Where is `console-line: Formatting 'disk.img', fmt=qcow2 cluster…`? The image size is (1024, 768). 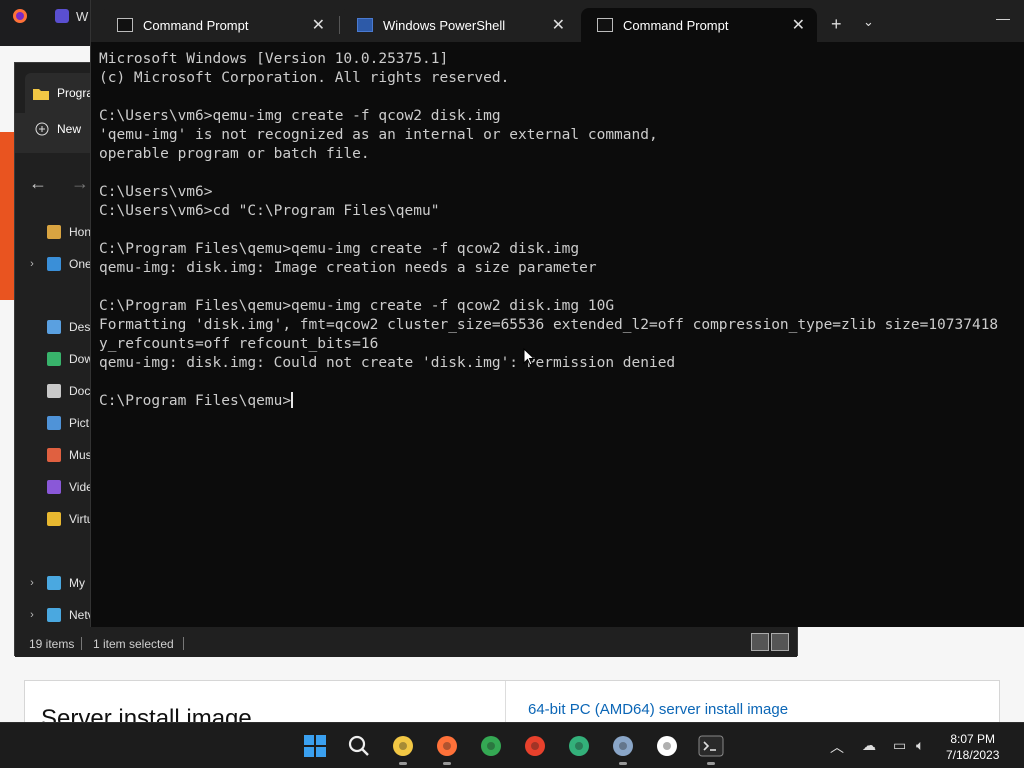 console-line: Formatting 'disk.img', fmt=qcow2 cluster… is located at coordinates (549, 325).